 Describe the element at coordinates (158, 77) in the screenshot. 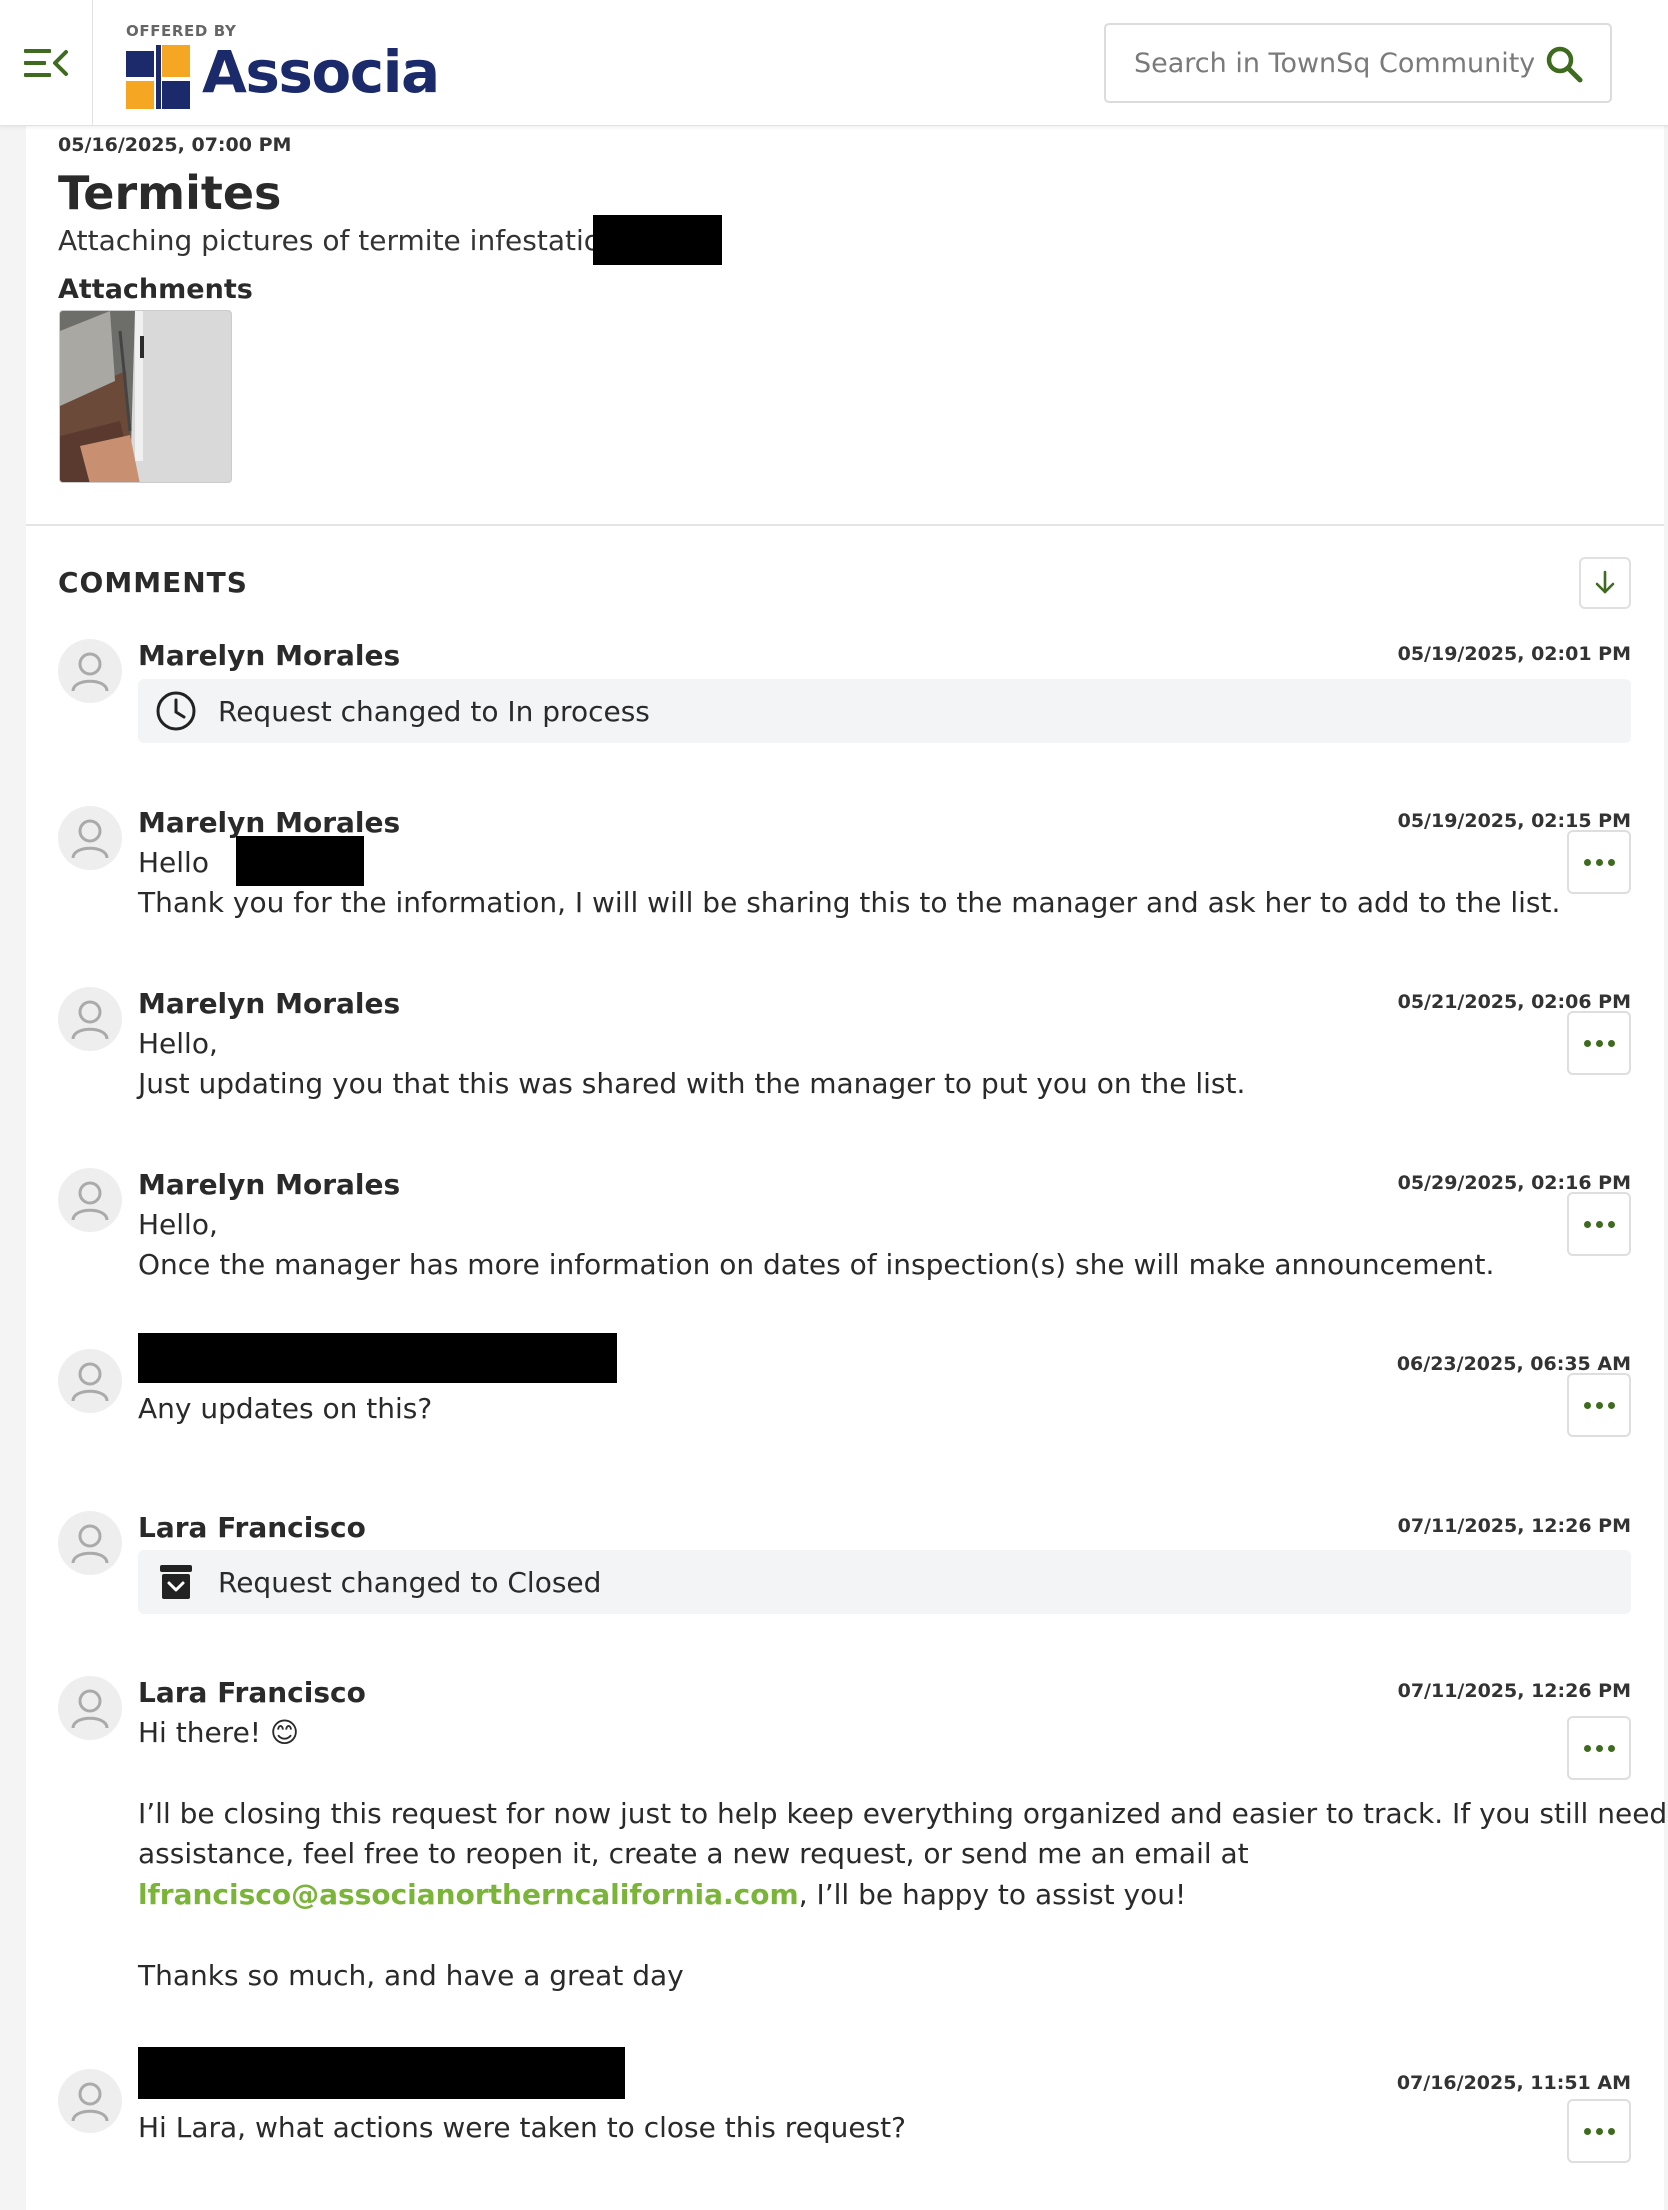

I see `associa-logo-mark` at that location.